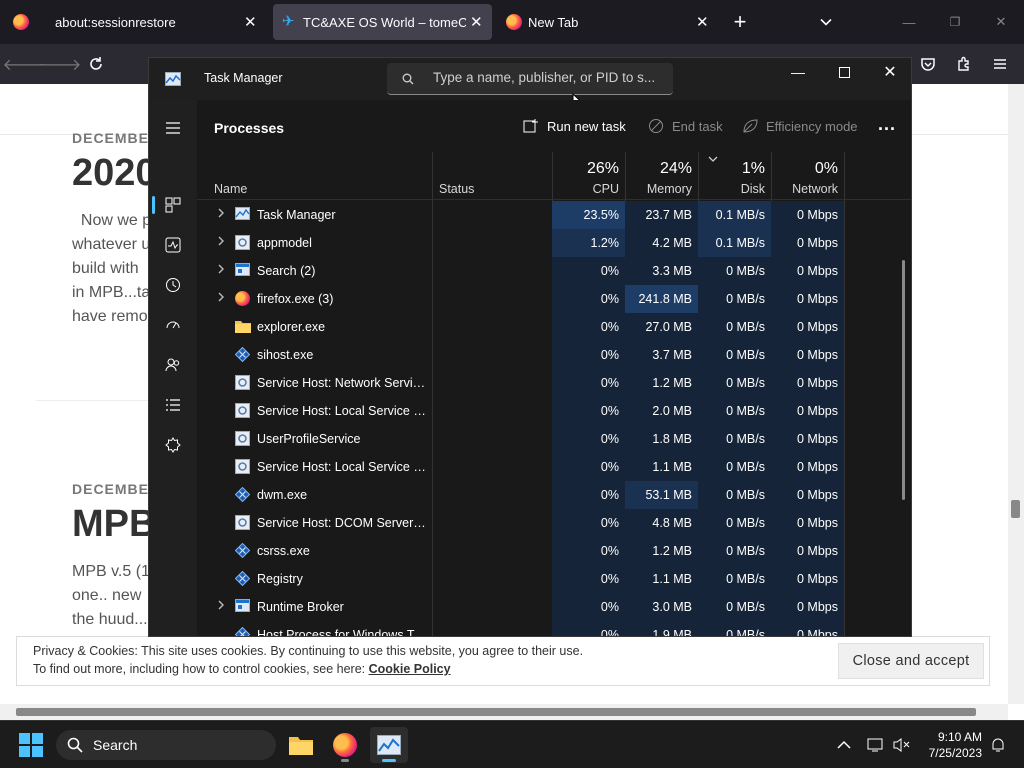 This screenshot has width=1024, height=768. Describe the element at coordinates (456, 189) in the screenshot. I see `column-status: Status` at that location.